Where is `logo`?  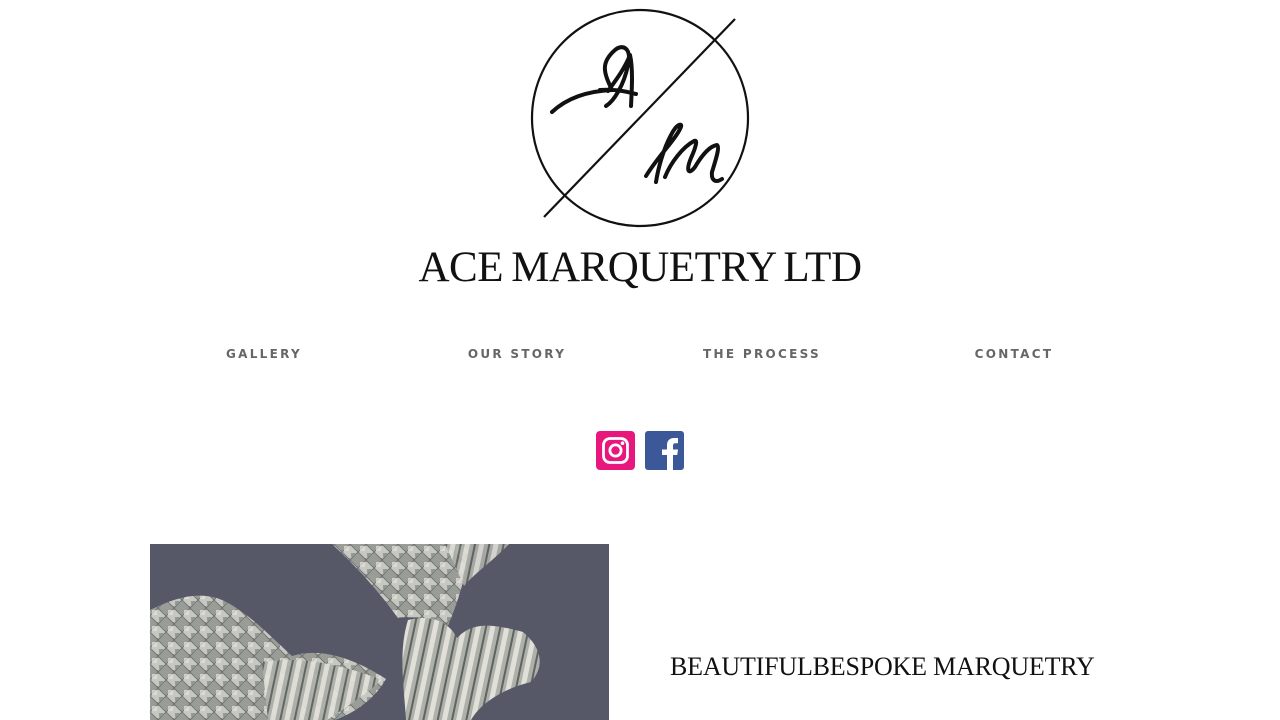 logo is located at coordinates (640, 117).